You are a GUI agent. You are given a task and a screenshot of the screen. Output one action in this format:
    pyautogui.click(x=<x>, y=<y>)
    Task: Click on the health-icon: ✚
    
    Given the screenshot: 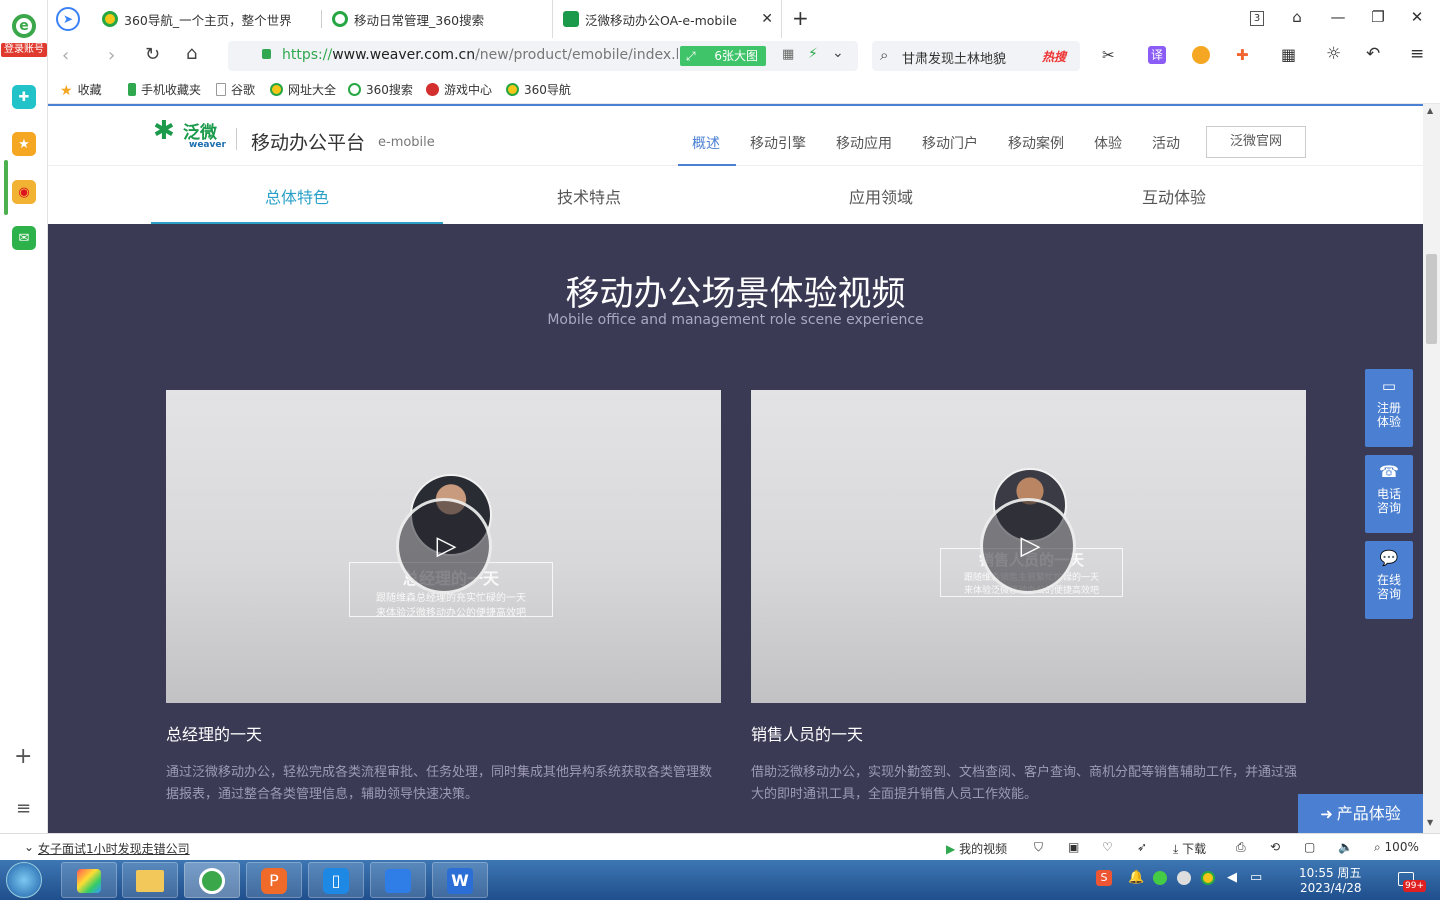 What is the action you would take?
    pyautogui.click(x=24, y=97)
    